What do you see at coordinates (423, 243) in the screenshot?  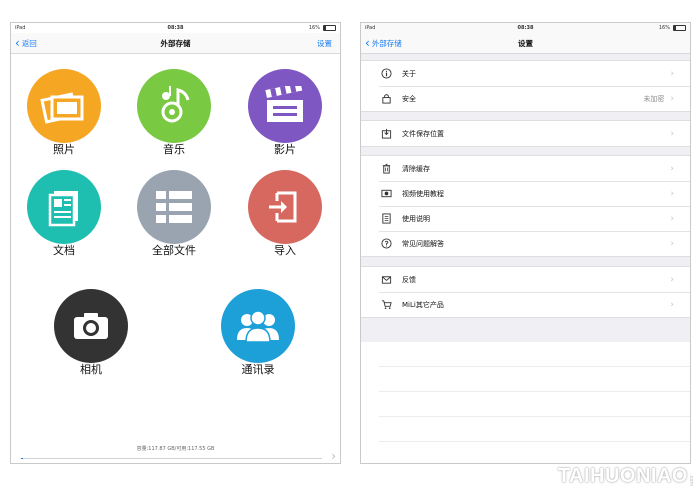 I see `settings-row-label: 常见问题解答` at bounding box center [423, 243].